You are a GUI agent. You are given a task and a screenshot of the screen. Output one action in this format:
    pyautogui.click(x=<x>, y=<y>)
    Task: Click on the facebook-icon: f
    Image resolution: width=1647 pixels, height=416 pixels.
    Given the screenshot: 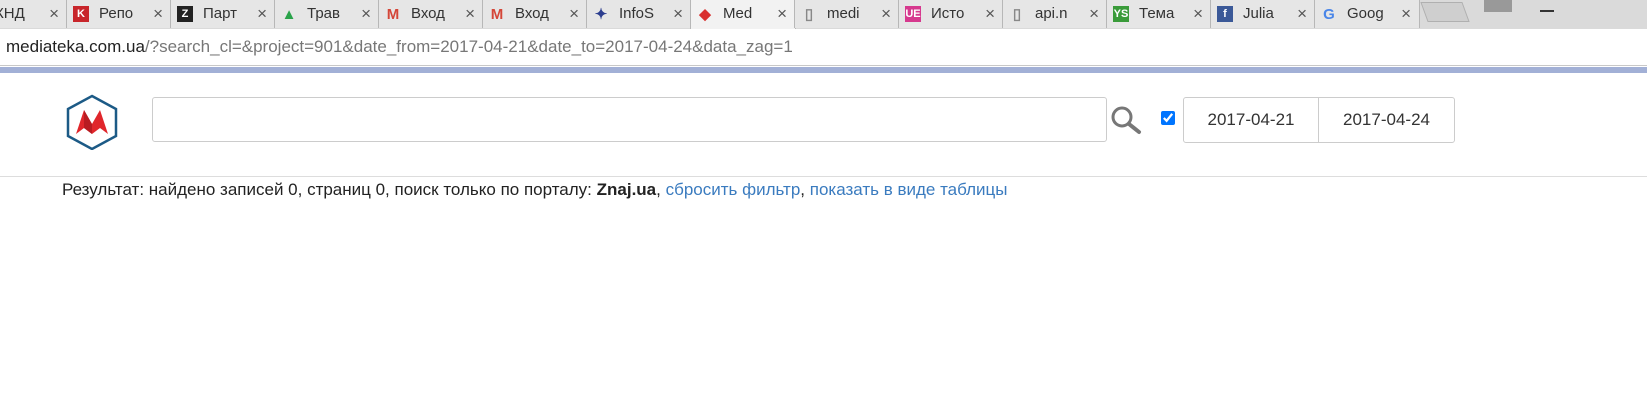 What is the action you would take?
    pyautogui.click(x=1225, y=14)
    